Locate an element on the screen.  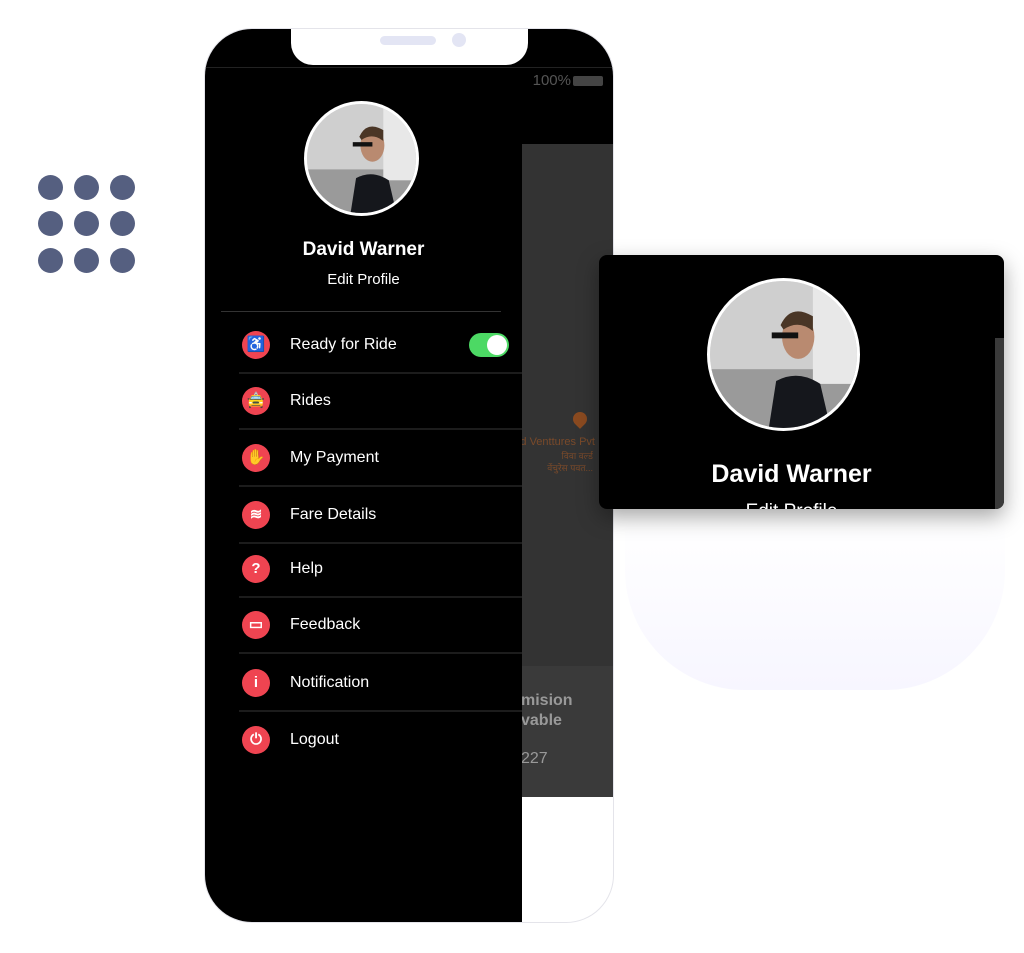
camera is located at coordinates (459, 40).